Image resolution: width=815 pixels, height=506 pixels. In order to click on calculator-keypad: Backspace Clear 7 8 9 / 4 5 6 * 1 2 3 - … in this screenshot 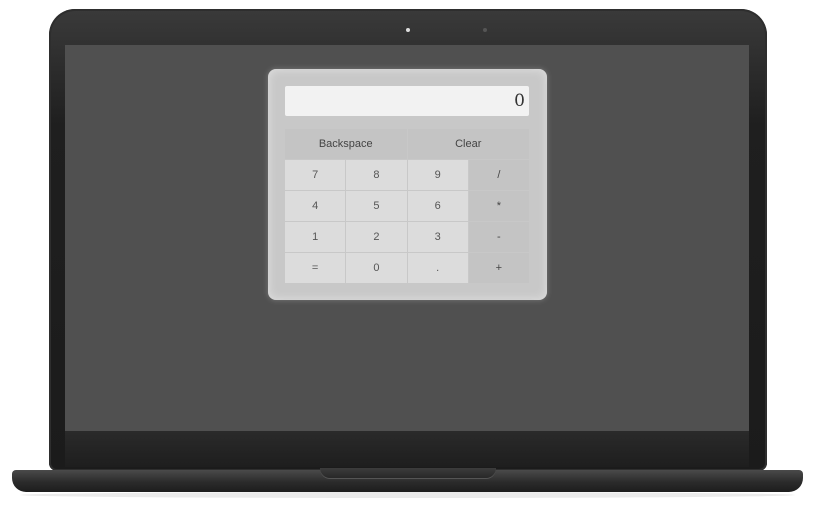, I will do `click(407, 206)`.